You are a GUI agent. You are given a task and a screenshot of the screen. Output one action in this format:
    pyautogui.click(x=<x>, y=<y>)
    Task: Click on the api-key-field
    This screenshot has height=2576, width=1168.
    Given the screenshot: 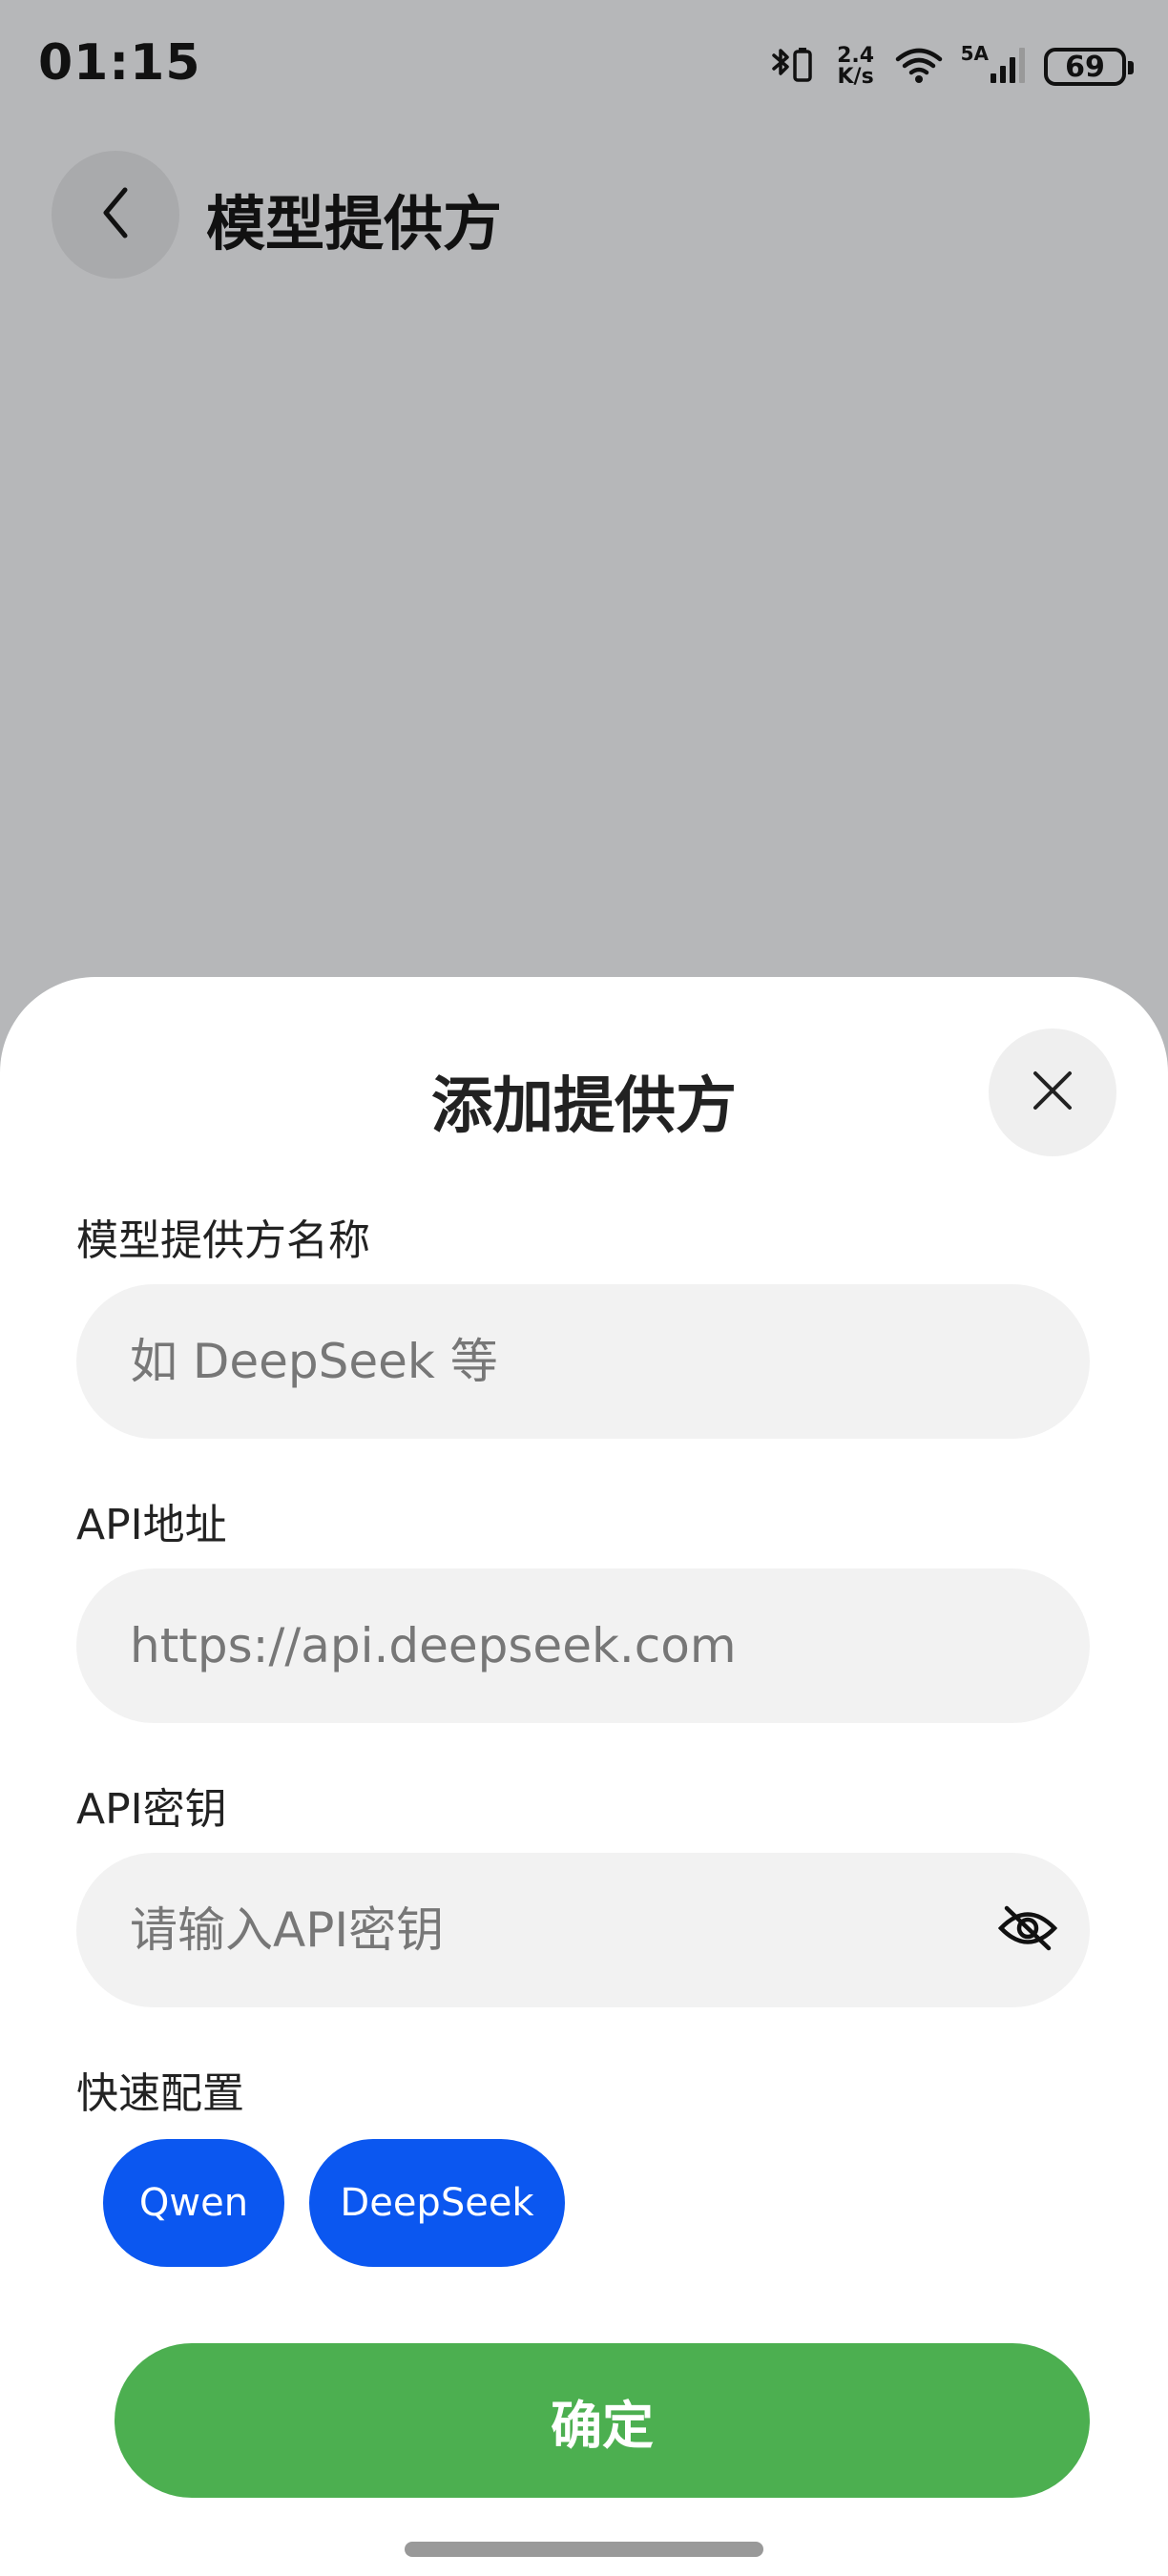 What is the action you would take?
    pyautogui.click(x=583, y=1930)
    